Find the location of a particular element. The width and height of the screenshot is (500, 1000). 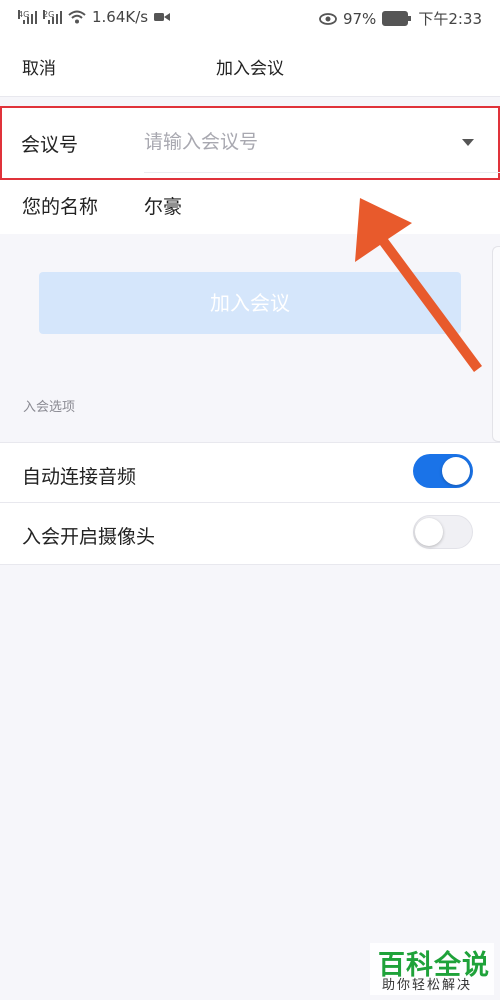

camera-on-label: 入会开启摄像头 is located at coordinates (89, 537).